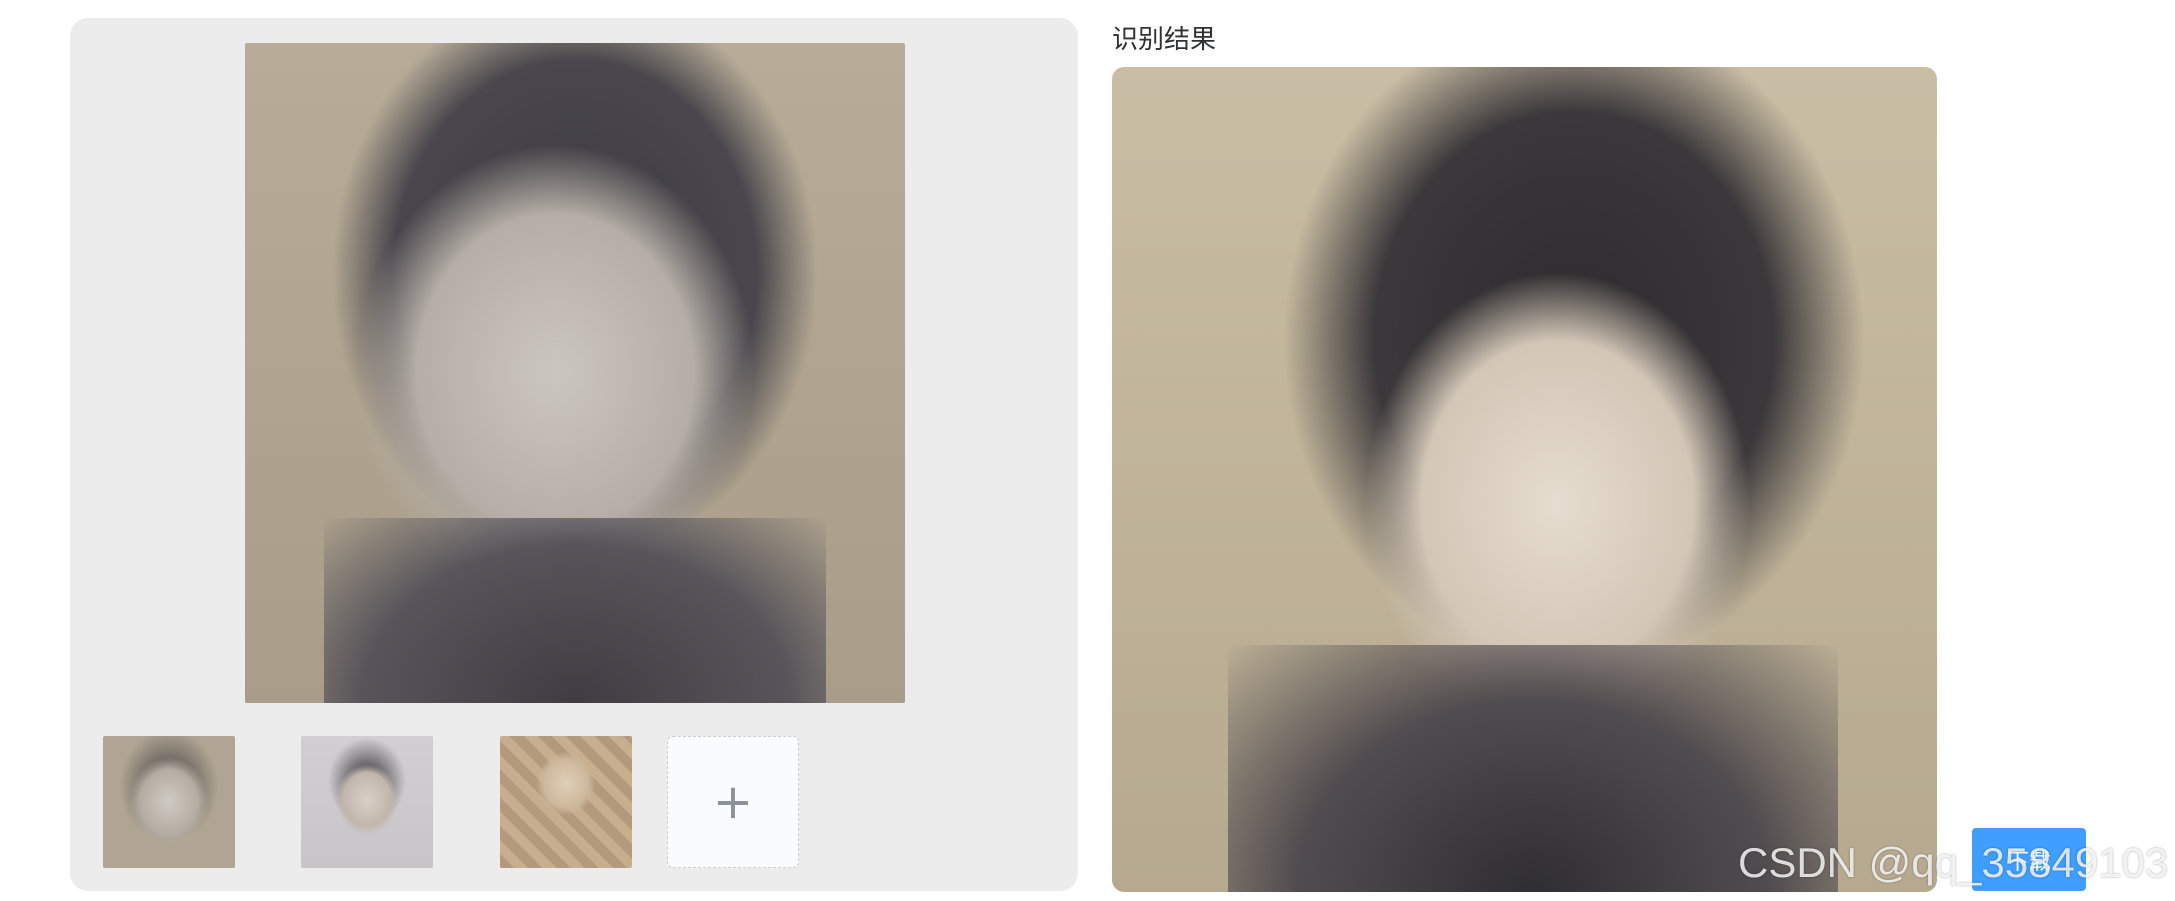 This screenshot has height=901, width=2175. I want to click on original-photo-sweater, so click(575, 610).